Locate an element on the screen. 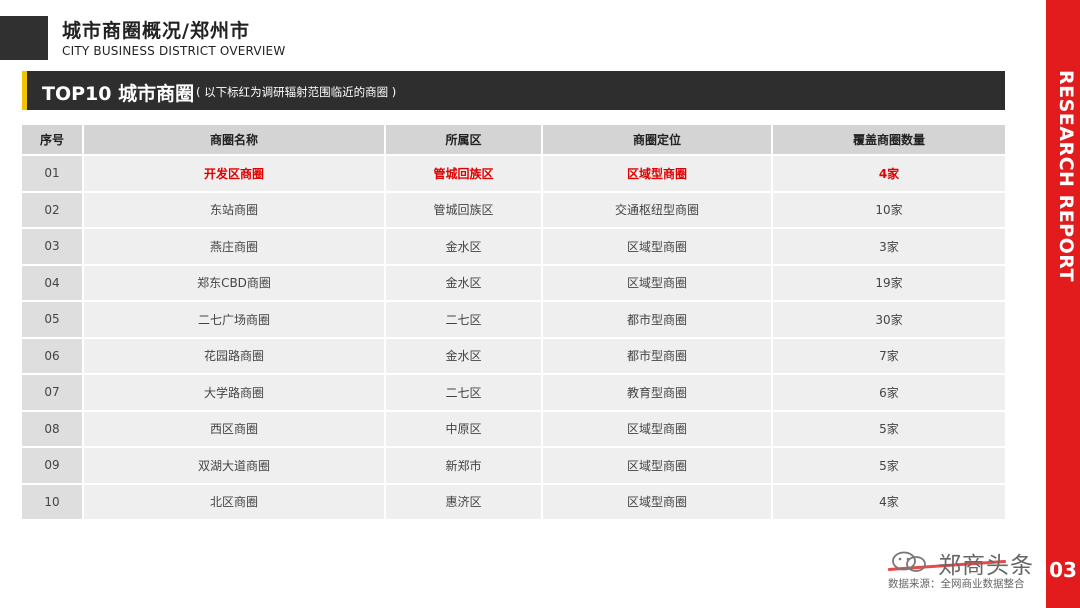  cell-index: 09 is located at coordinates (53, 464).